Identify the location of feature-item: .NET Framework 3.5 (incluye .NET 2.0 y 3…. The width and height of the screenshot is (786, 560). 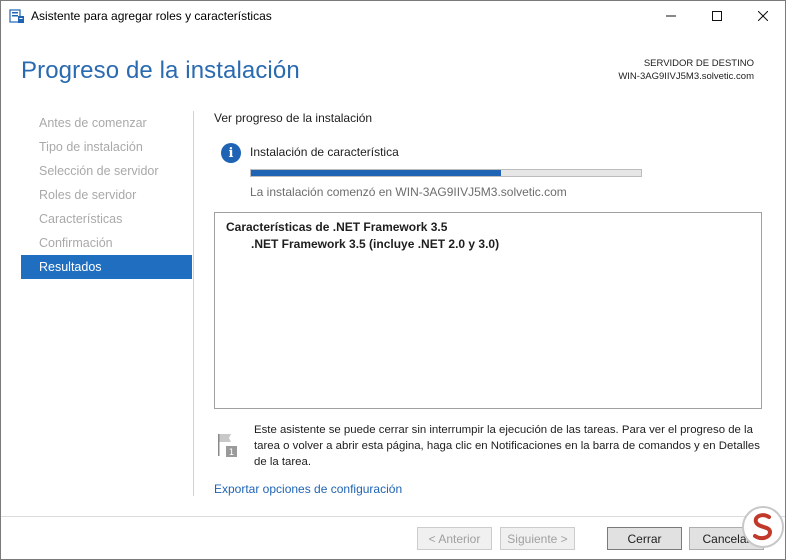
(375, 244).